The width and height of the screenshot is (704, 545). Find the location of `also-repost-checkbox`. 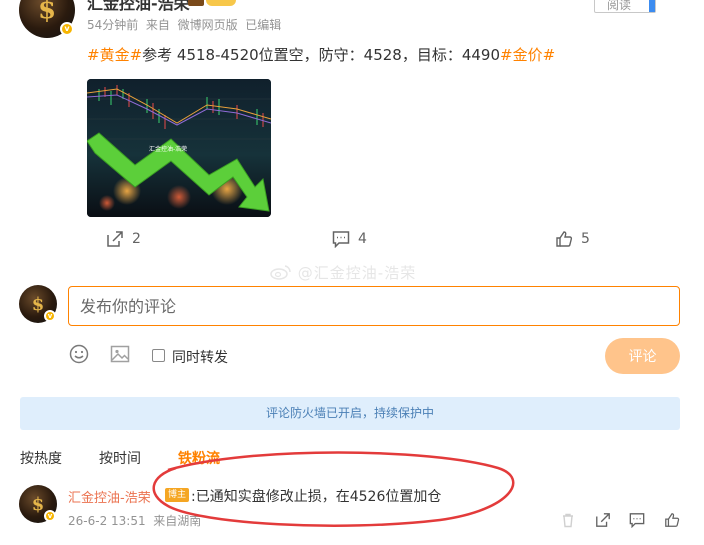

also-repost-checkbox is located at coordinates (158, 355).